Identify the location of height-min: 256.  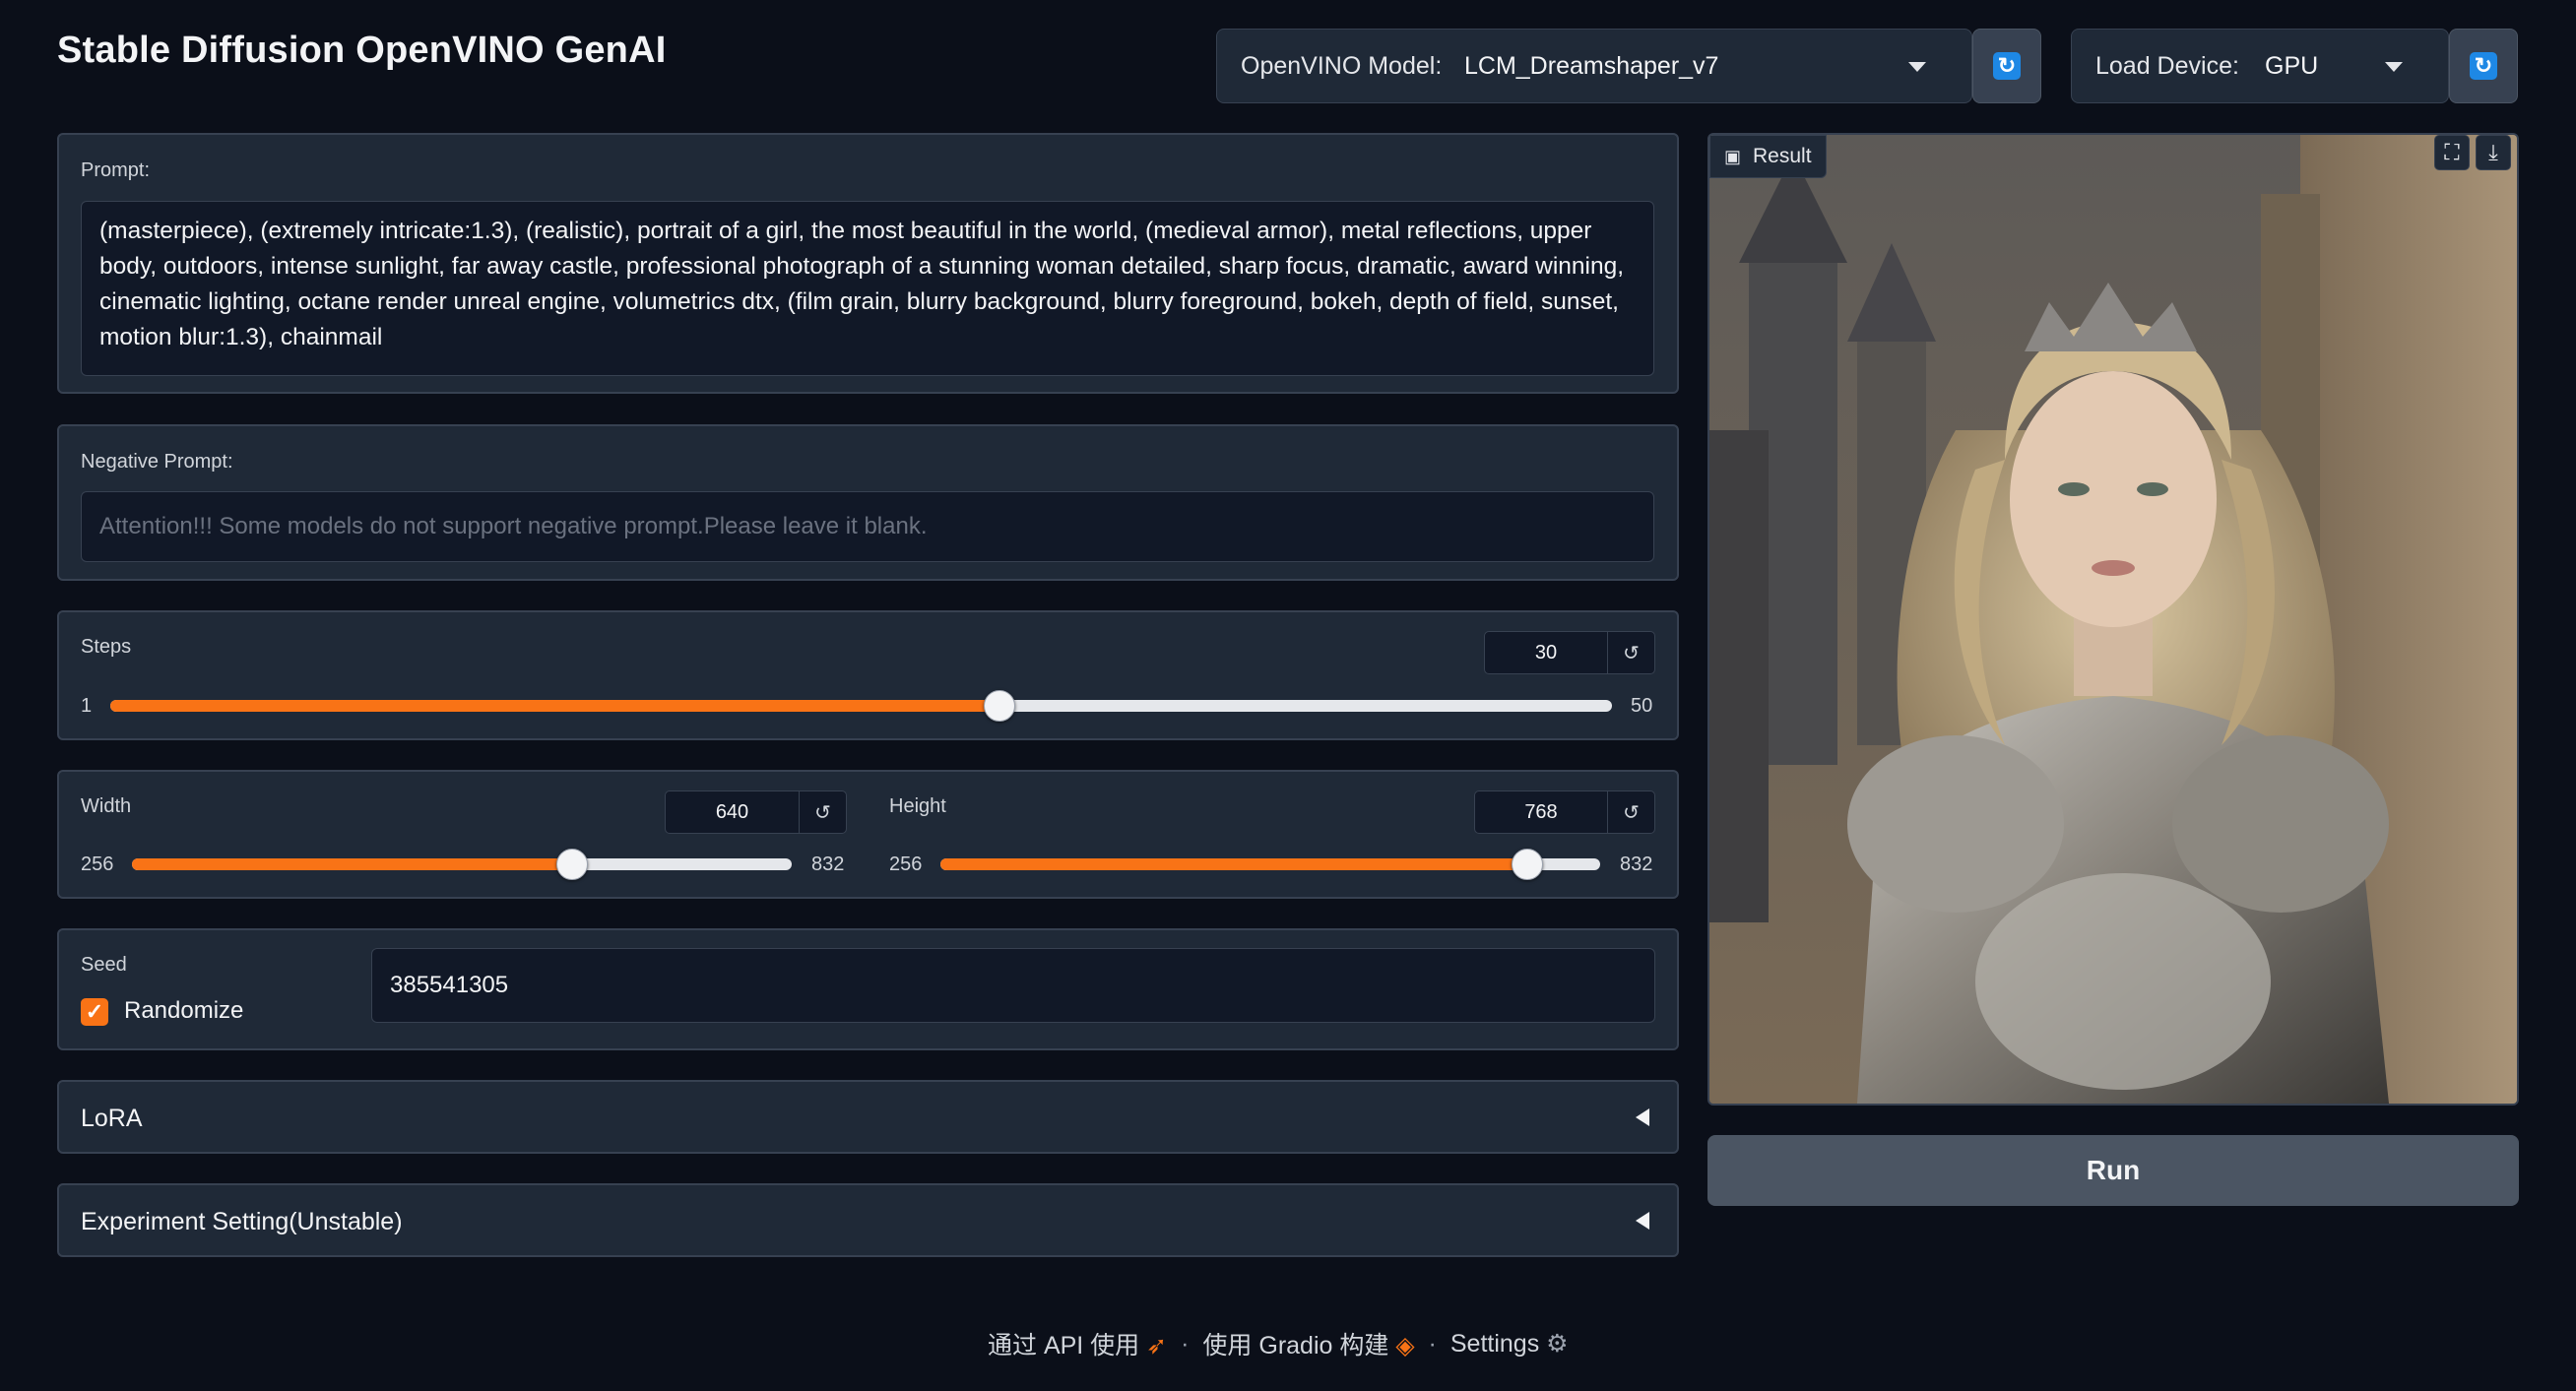
(906, 864).